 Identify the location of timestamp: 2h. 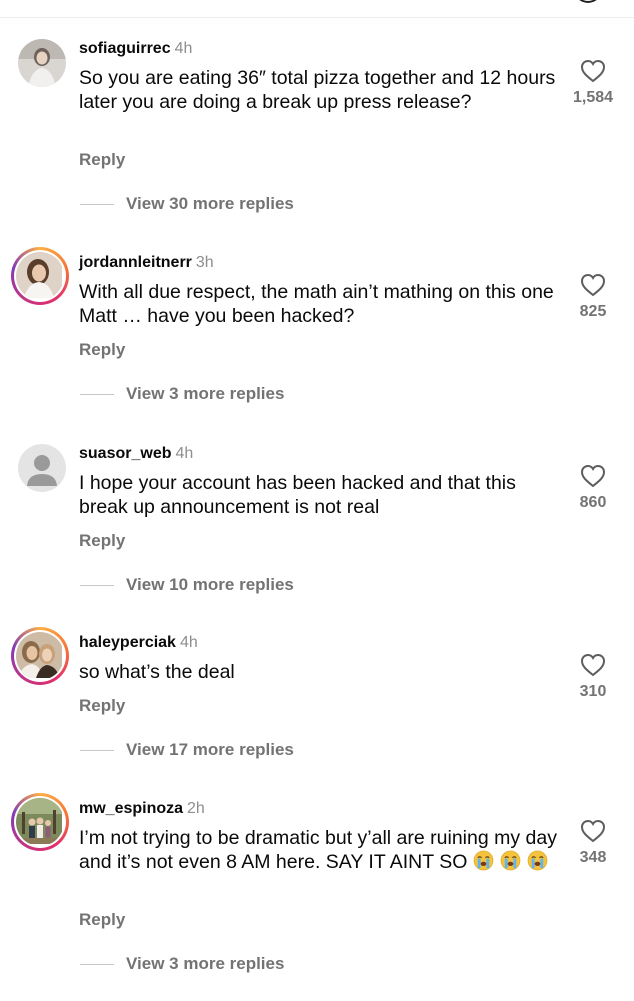
(196, 808).